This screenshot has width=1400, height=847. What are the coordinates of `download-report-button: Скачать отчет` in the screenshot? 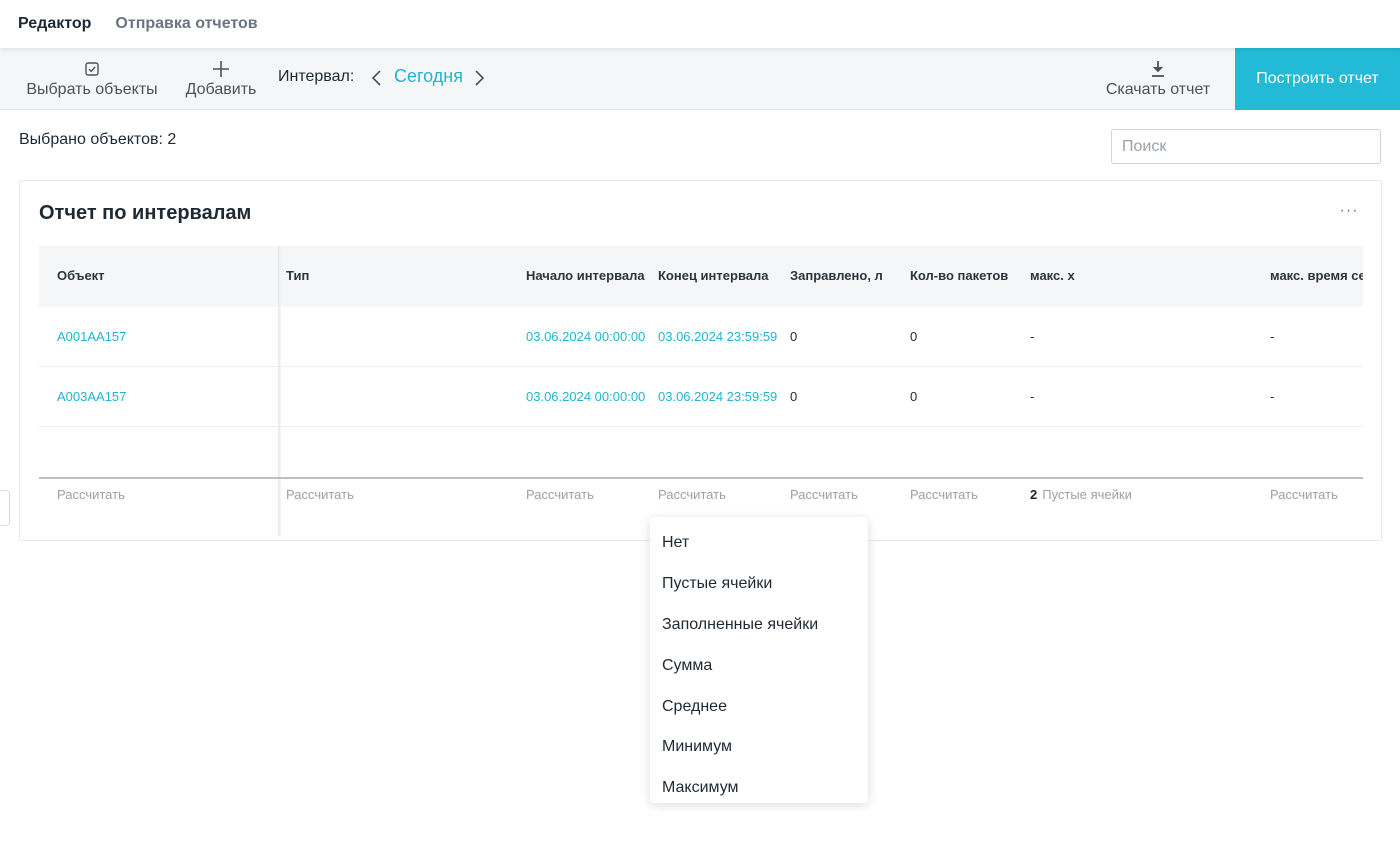 It's located at (1158, 79).